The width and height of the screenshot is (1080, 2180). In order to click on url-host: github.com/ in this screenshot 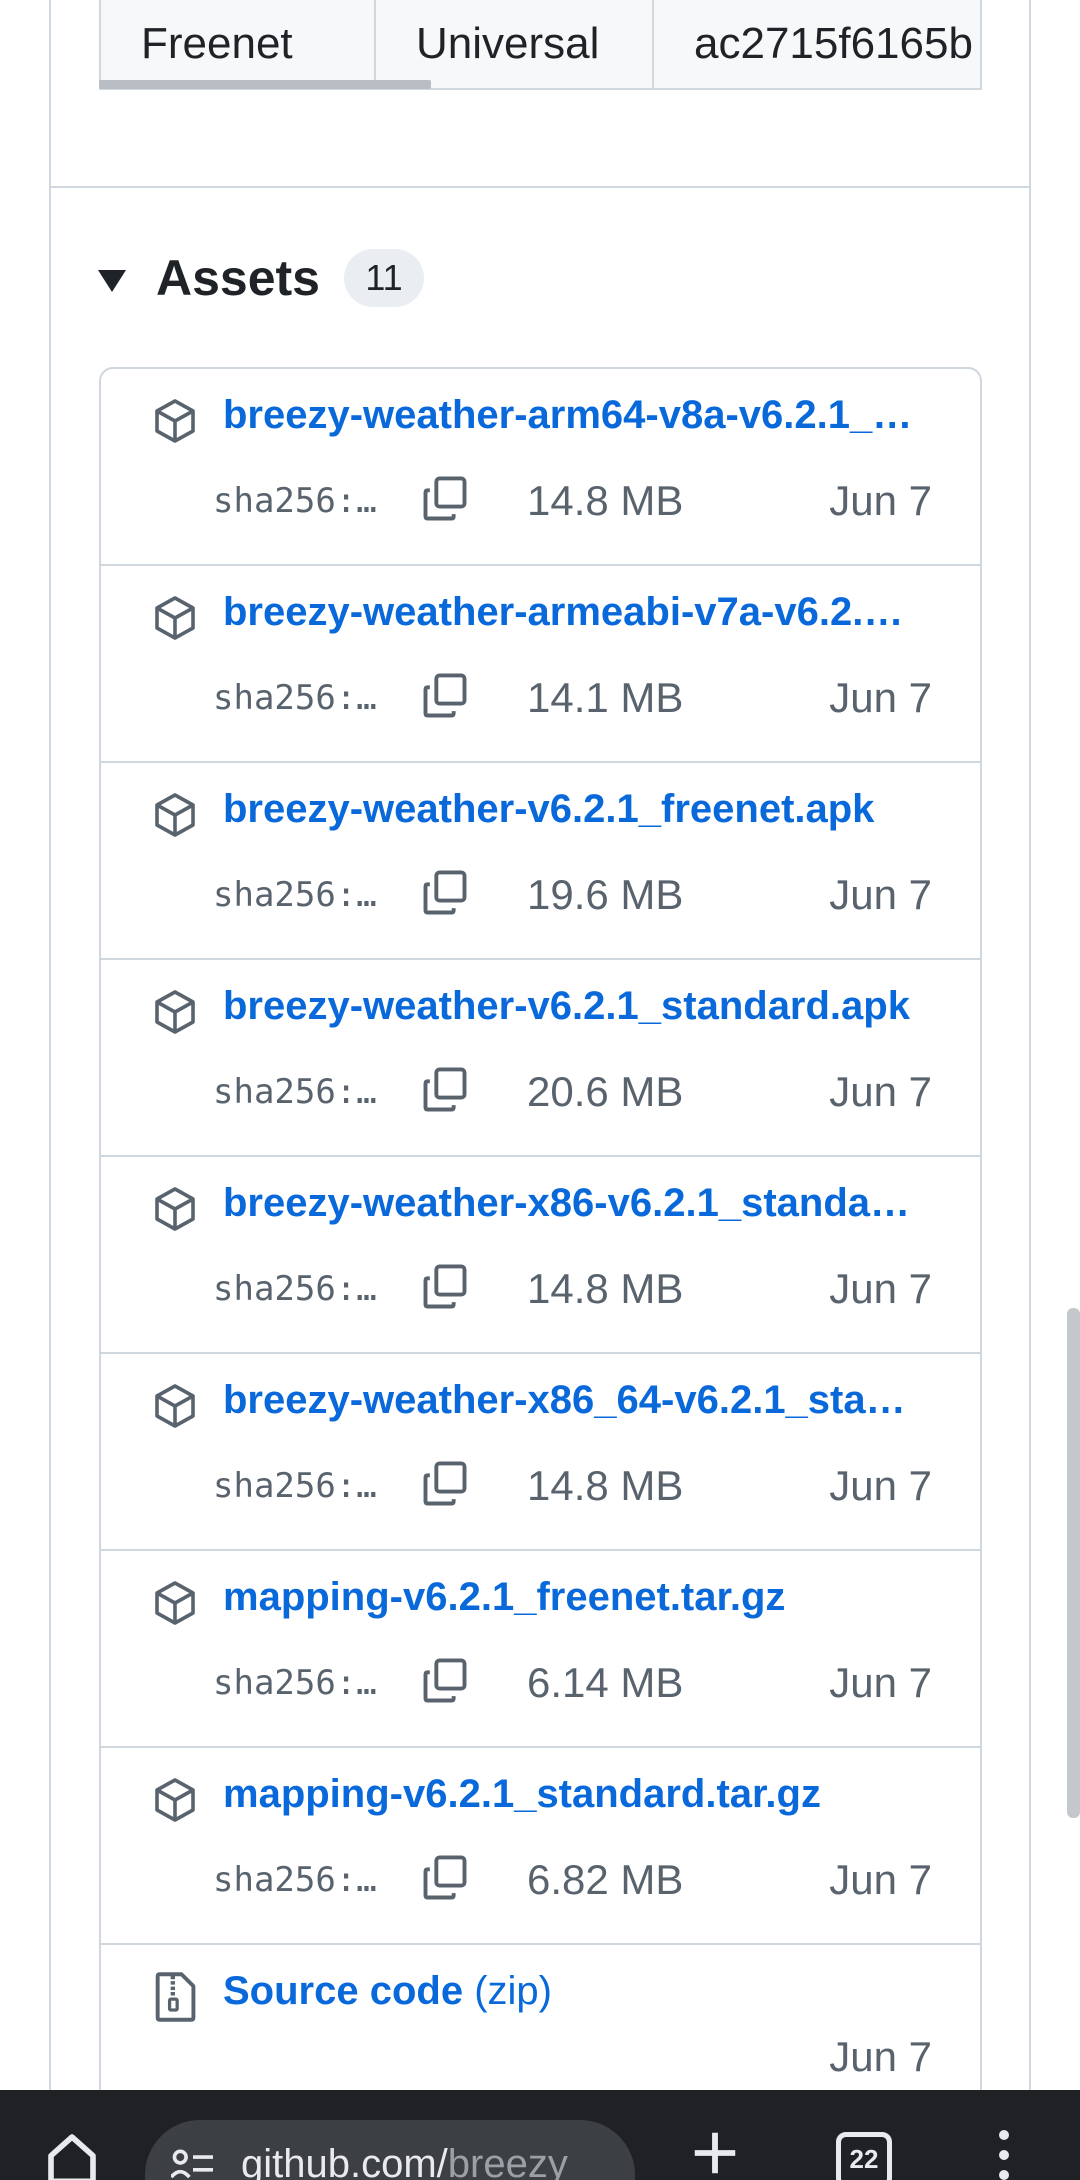, I will do `click(344, 2161)`.